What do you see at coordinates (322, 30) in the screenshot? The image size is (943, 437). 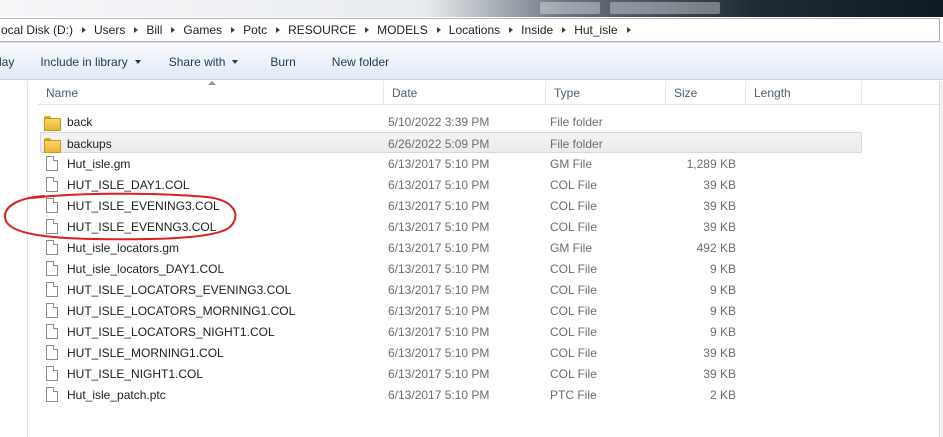 I see `breadcrumb-resource: RESOURCE` at bounding box center [322, 30].